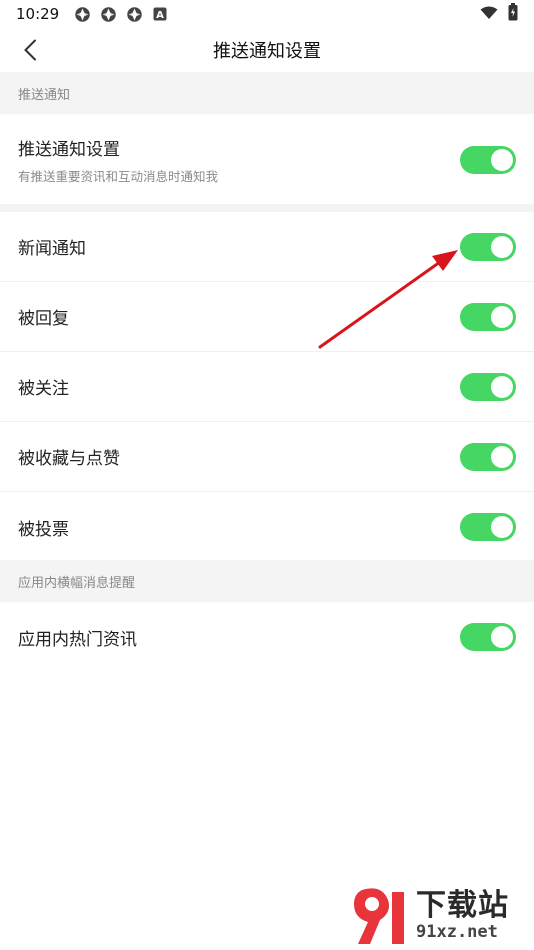 The image size is (534, 950). I want to click on page-title: 推送通知设置, so click(267, 51).